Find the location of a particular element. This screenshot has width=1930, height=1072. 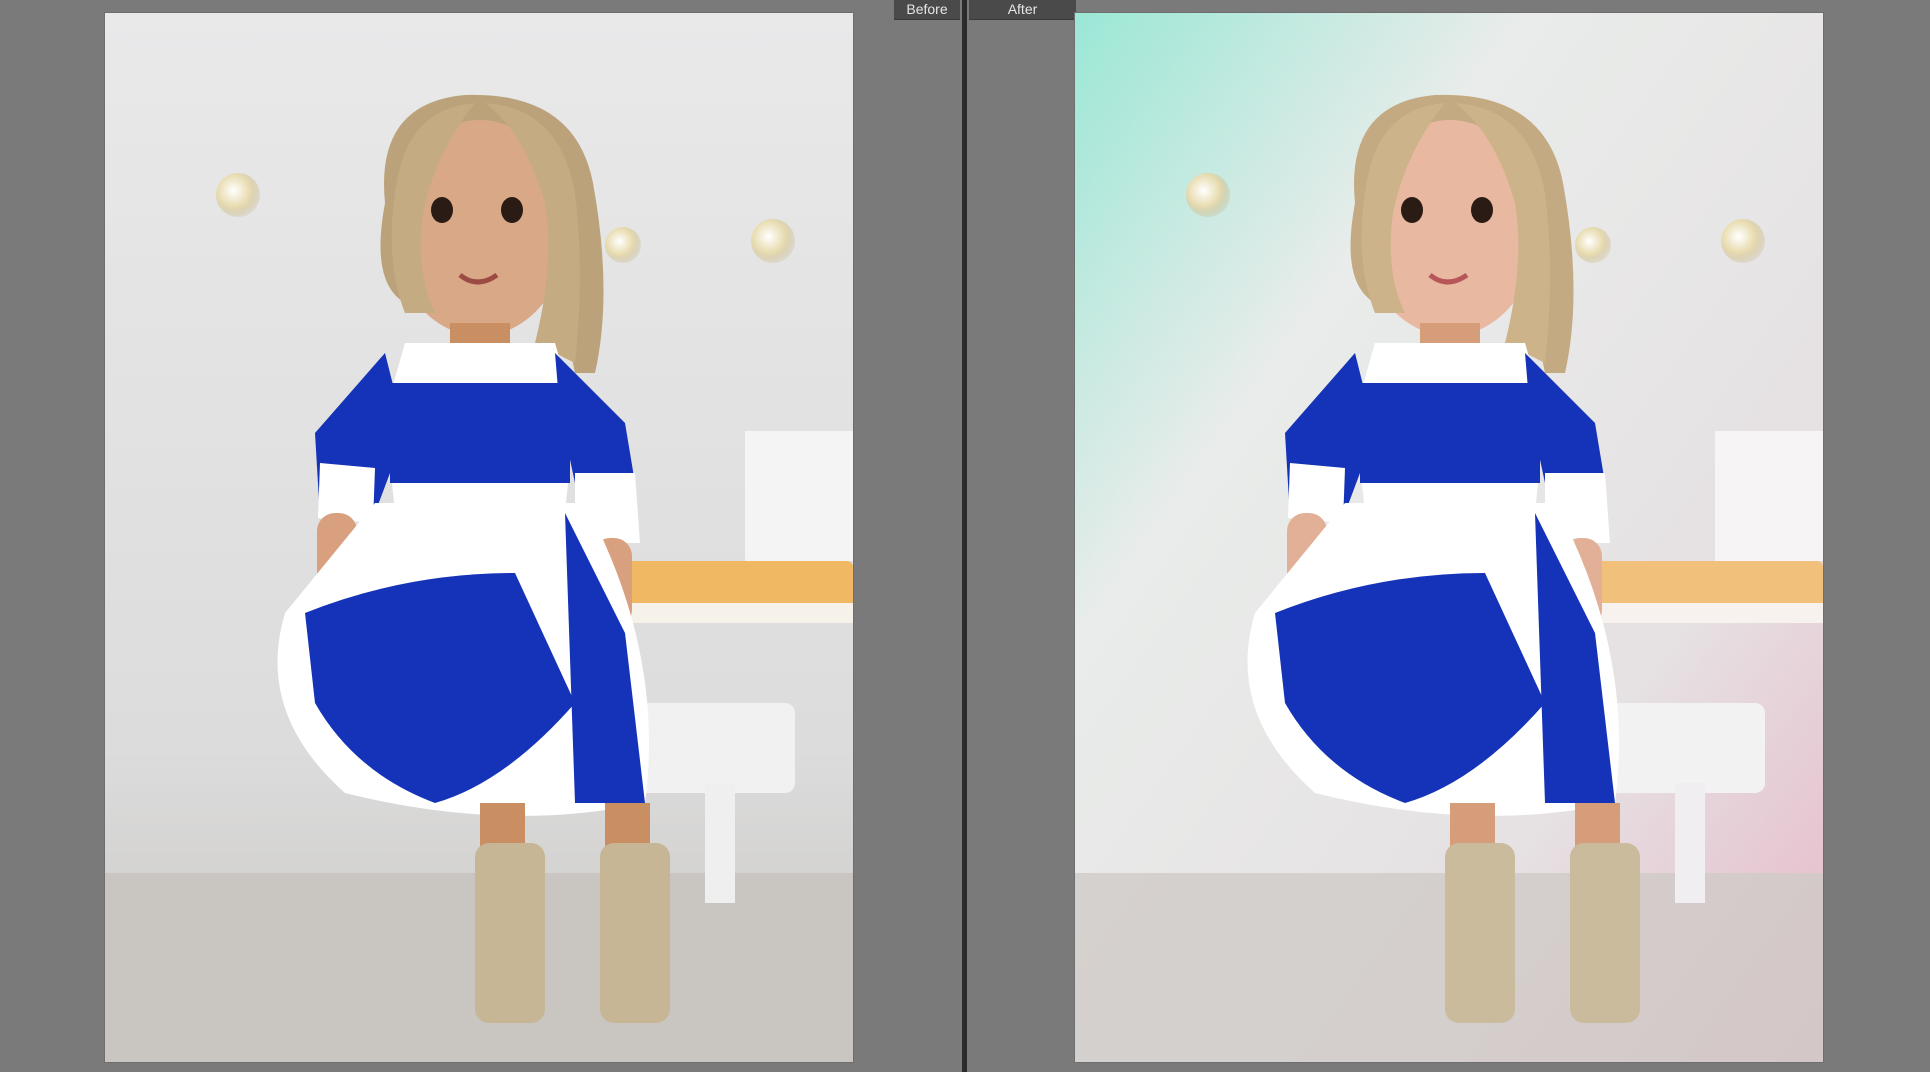

before-label: Before is located at coordinates (927, 10).